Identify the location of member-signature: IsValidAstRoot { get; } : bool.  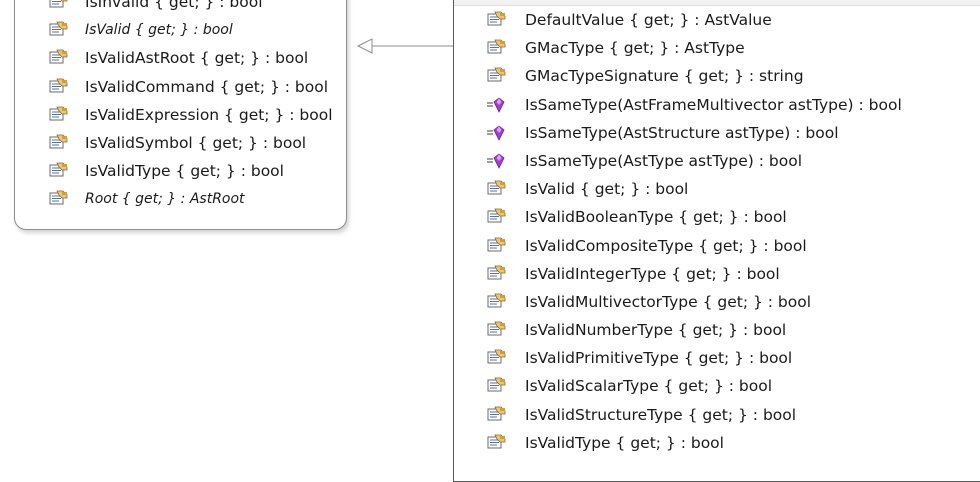
(197, 58).